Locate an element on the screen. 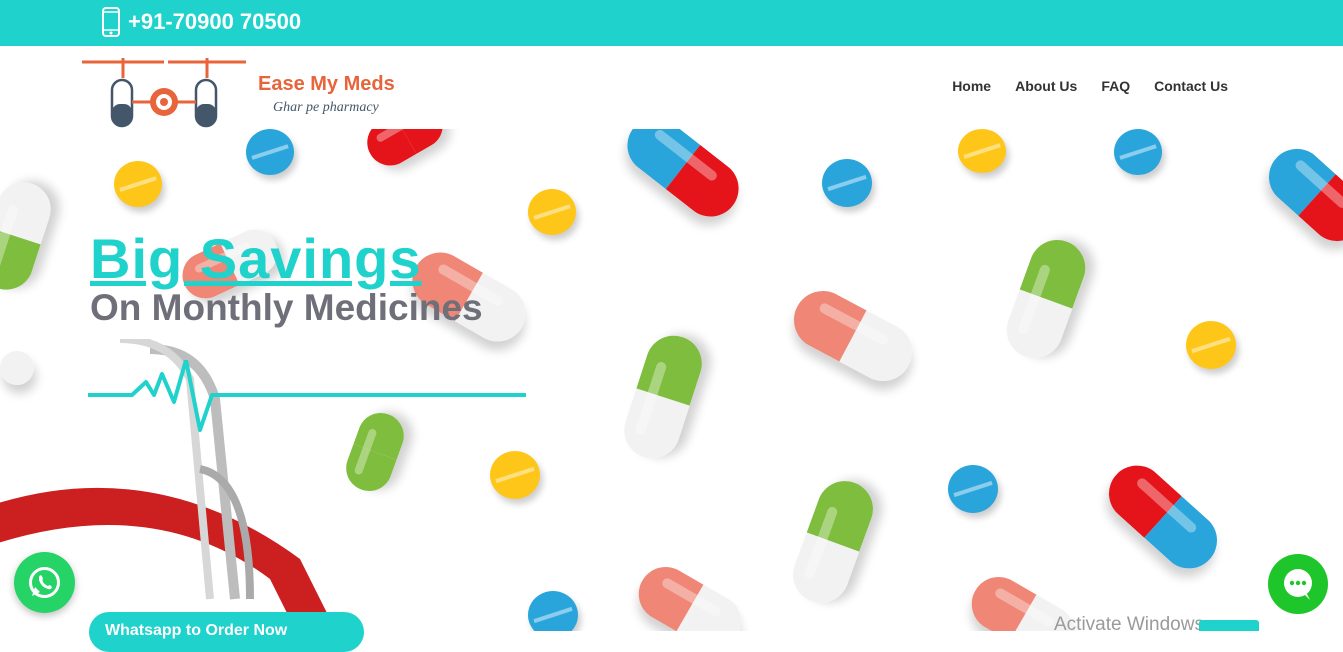 Image resolution: width=1343 pixels, height=652 pixels. scroll-top-tab is located at coordinates (1229, 625).